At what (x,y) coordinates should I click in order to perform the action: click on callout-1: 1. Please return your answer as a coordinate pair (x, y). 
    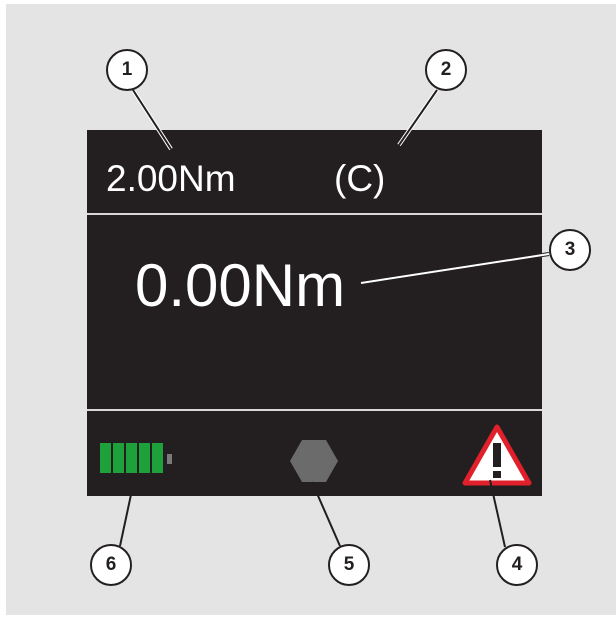
    Looking at the image, I should click on (127, 70).